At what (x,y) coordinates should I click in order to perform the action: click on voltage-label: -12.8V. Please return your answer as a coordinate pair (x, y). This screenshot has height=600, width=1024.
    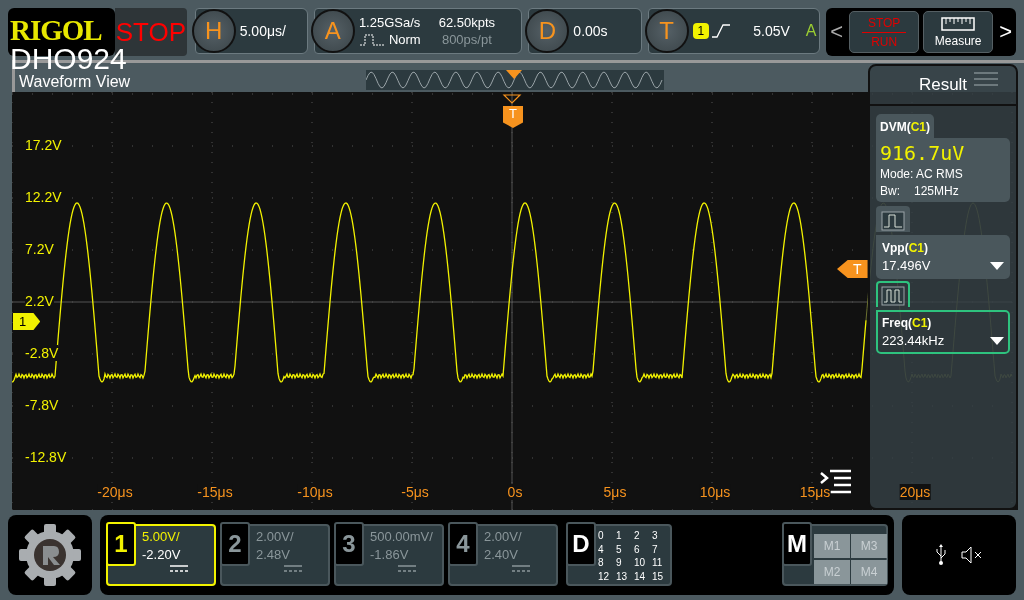
    Looking at the image, I should click on (46, 457).